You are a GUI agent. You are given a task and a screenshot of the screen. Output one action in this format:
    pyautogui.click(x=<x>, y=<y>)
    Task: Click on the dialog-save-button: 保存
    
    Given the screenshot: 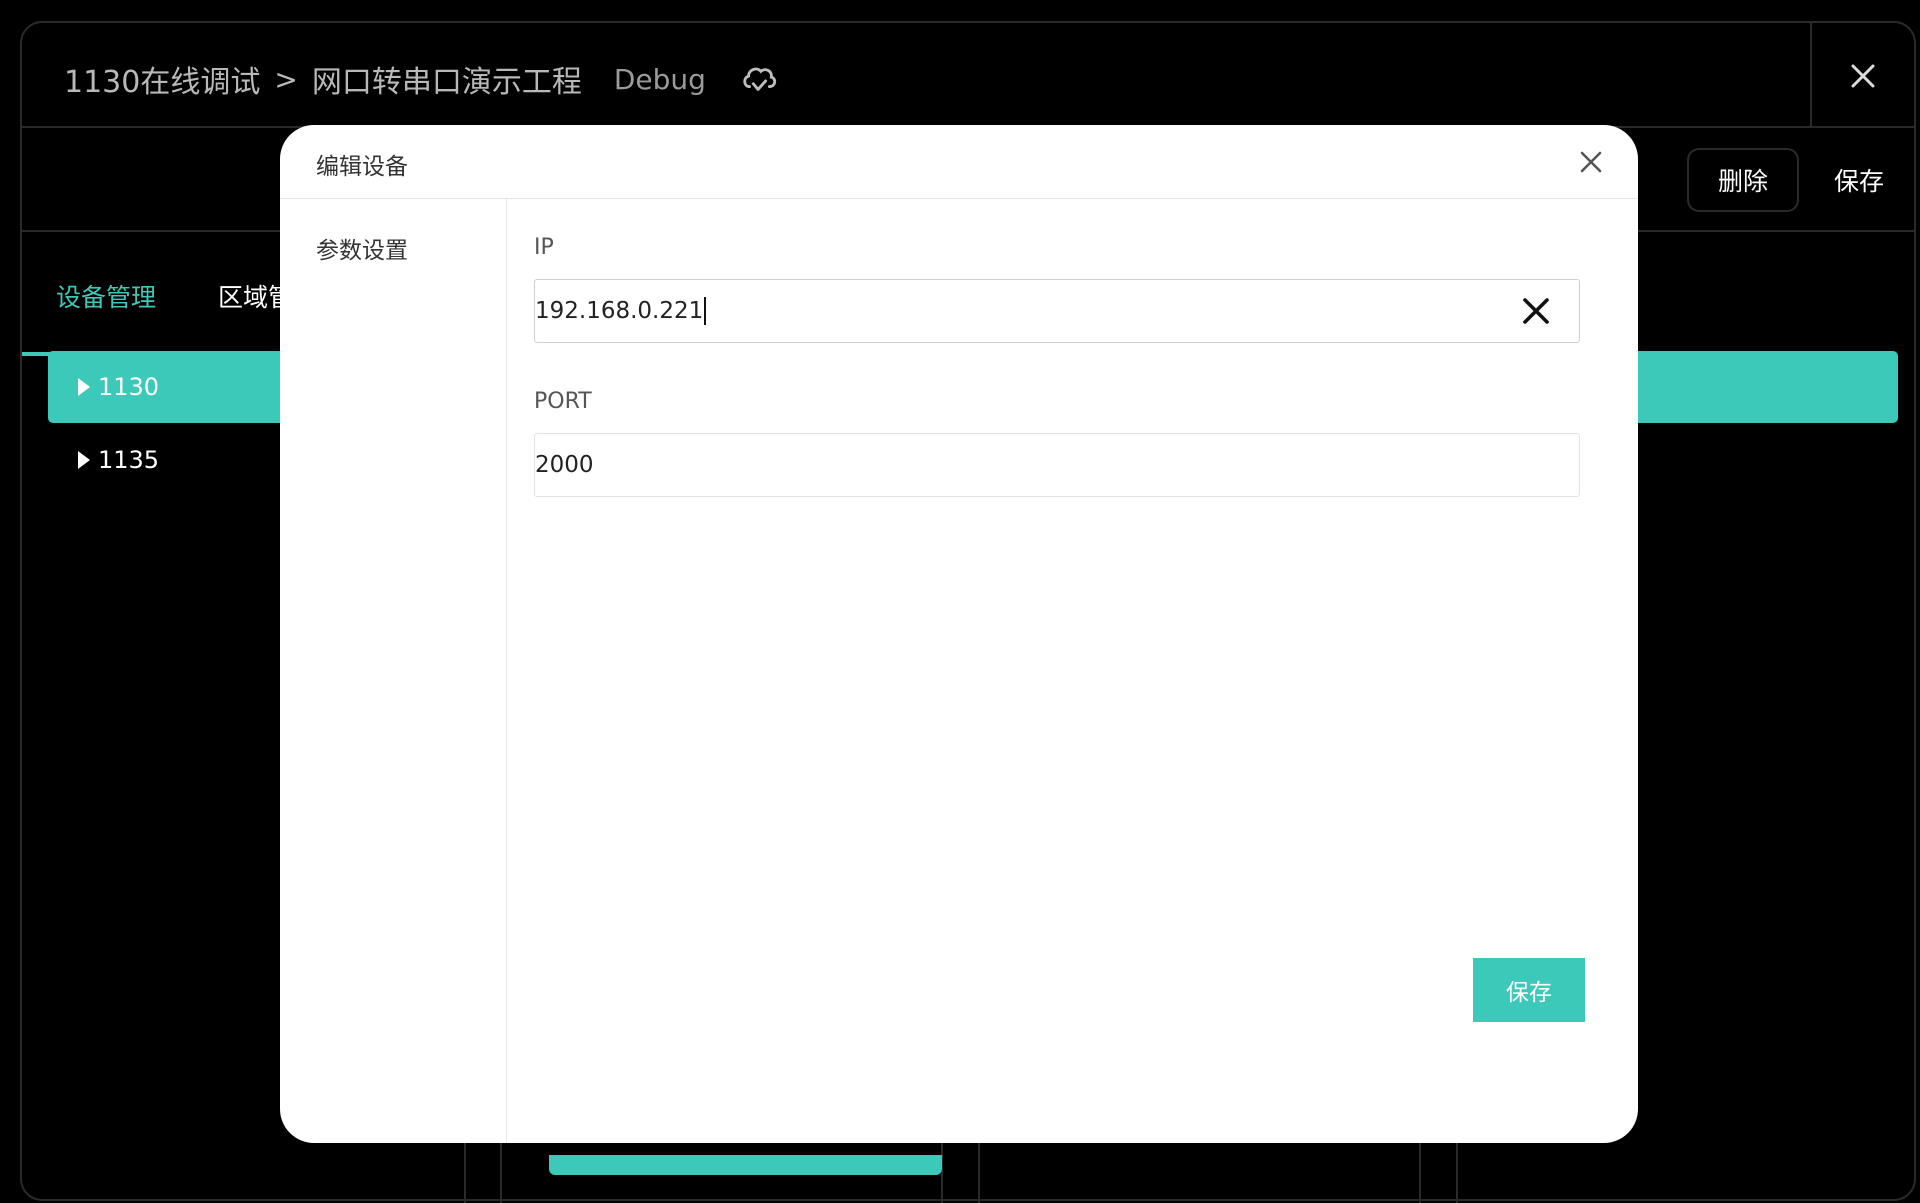 What is the action you would take?
    pyautogui.click(x=1529, y=990)
    